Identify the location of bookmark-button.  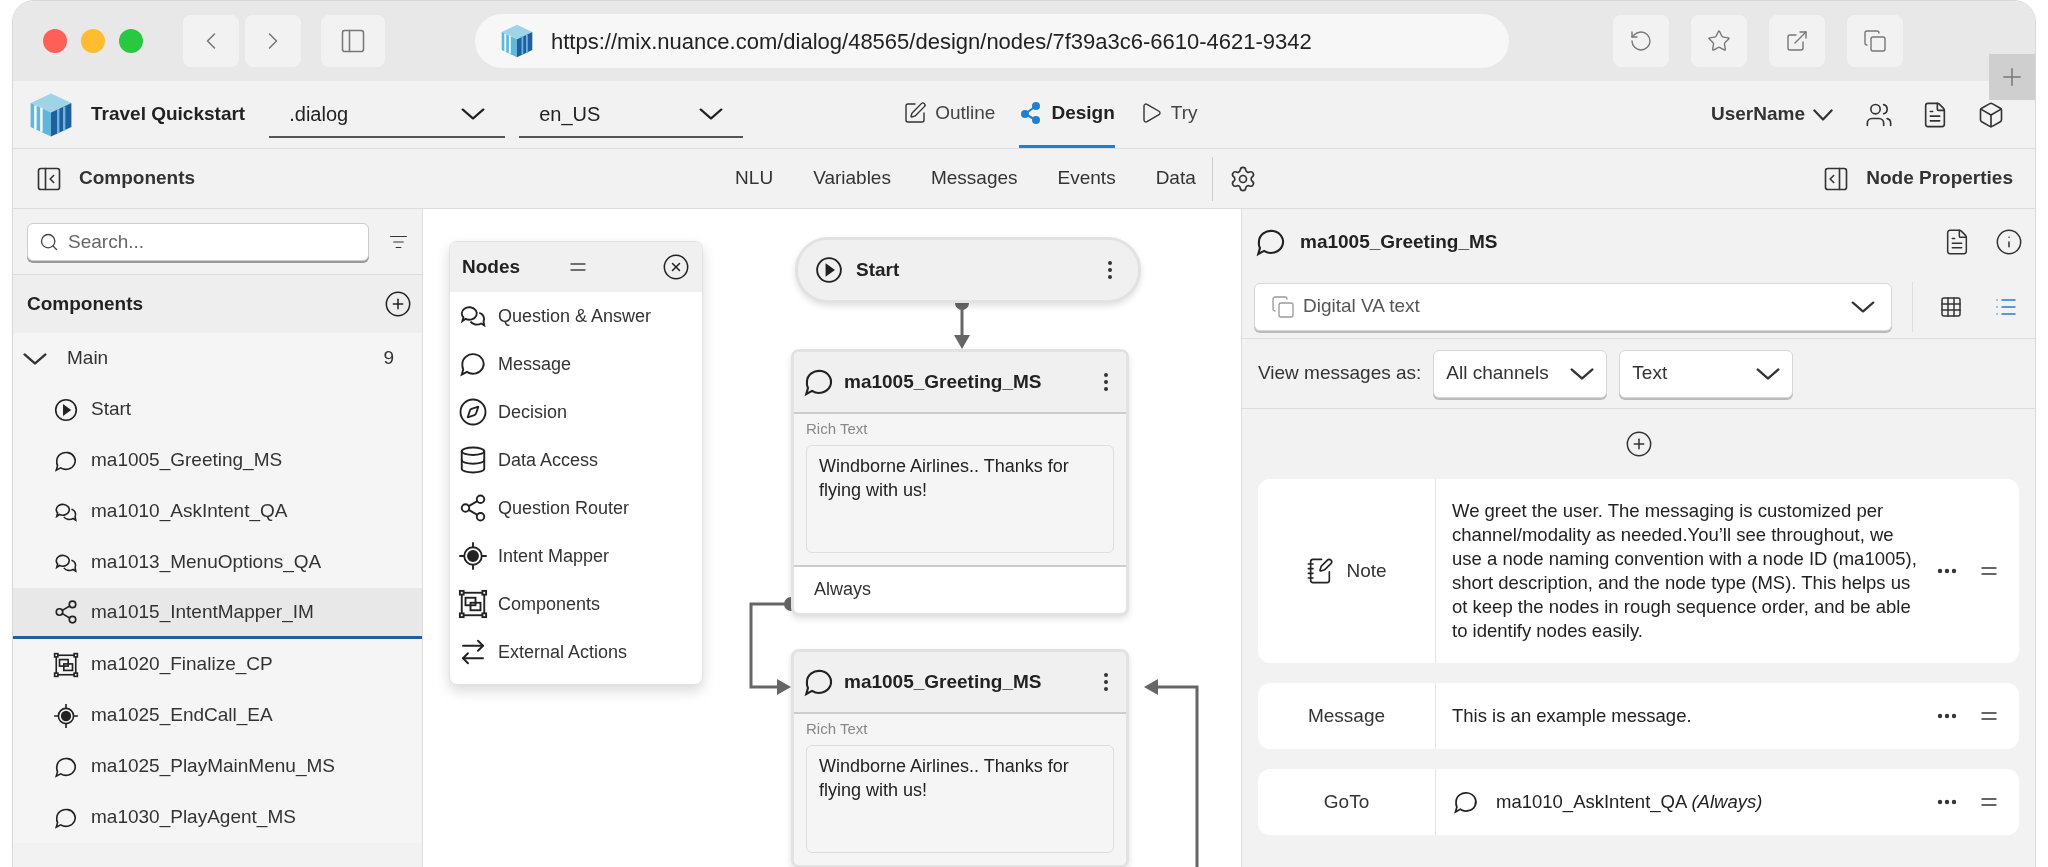
(1719, 41).